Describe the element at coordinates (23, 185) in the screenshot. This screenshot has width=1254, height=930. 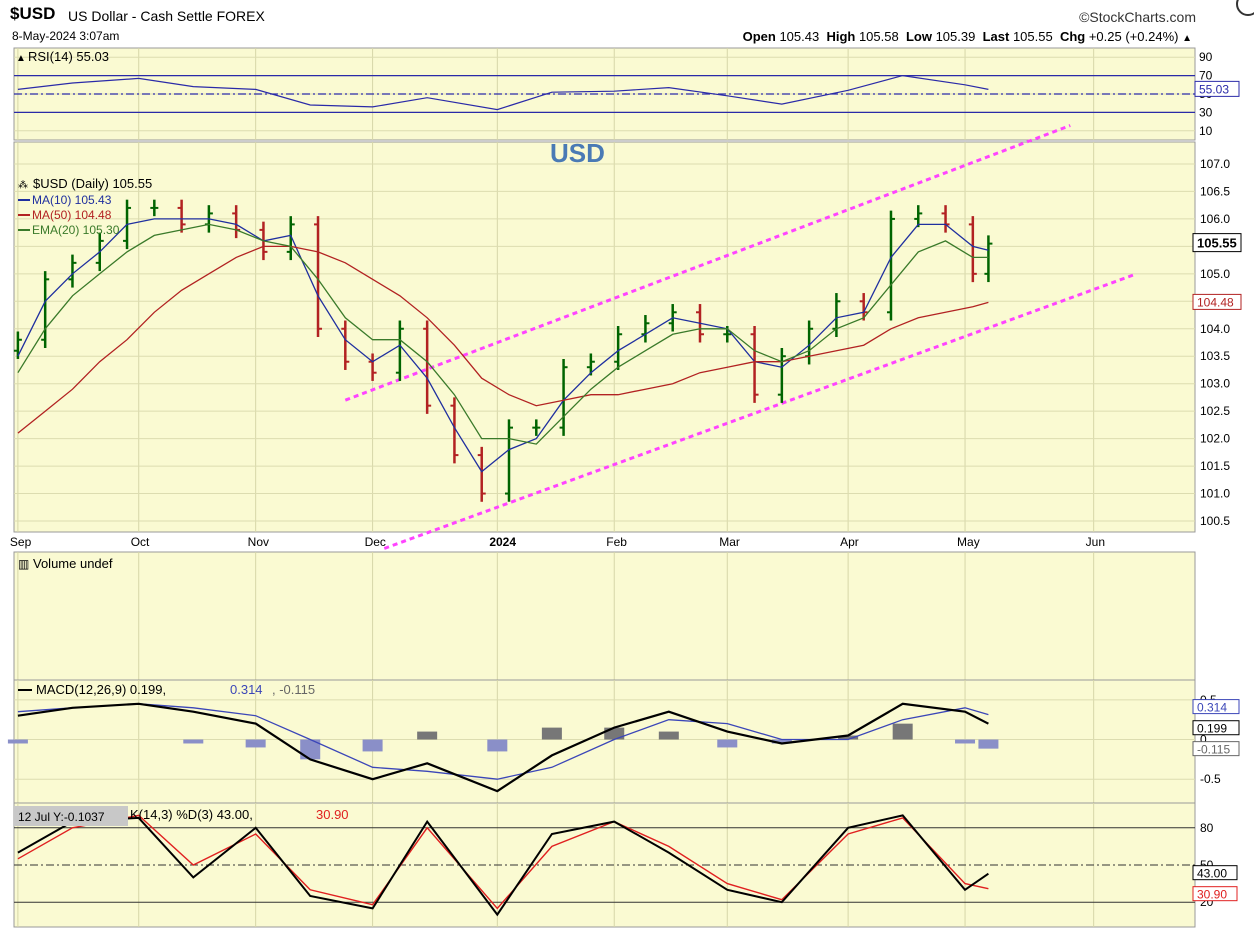
I see `price-chart-icon: ⁂` at that location.